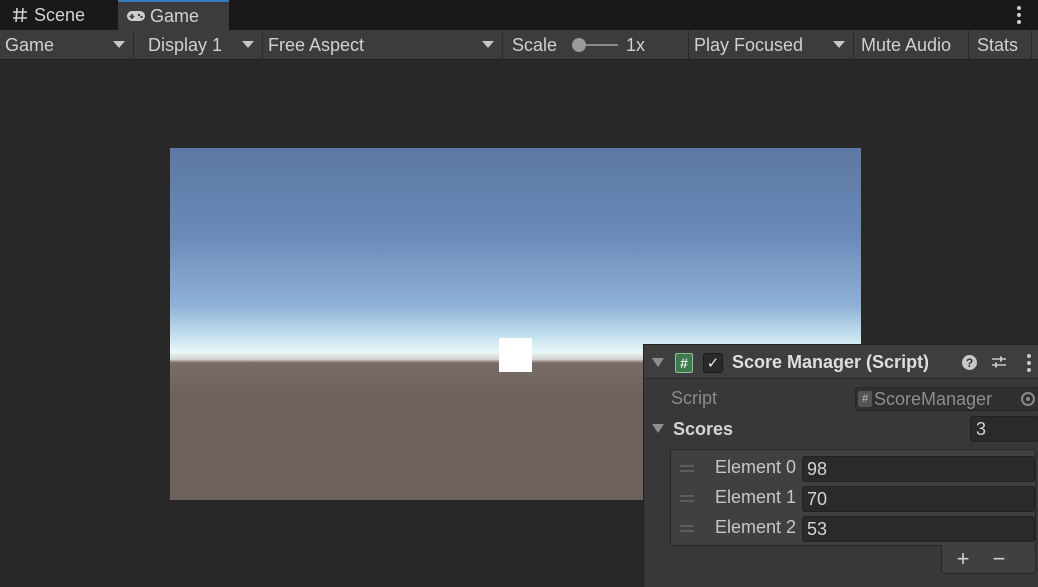 Image resolution: width=1038 pixels, height=587 pixels. Describe the element at coordinates (519, 15) in the screenshot. I see `window-tab-bar: Scene Game` at that location.